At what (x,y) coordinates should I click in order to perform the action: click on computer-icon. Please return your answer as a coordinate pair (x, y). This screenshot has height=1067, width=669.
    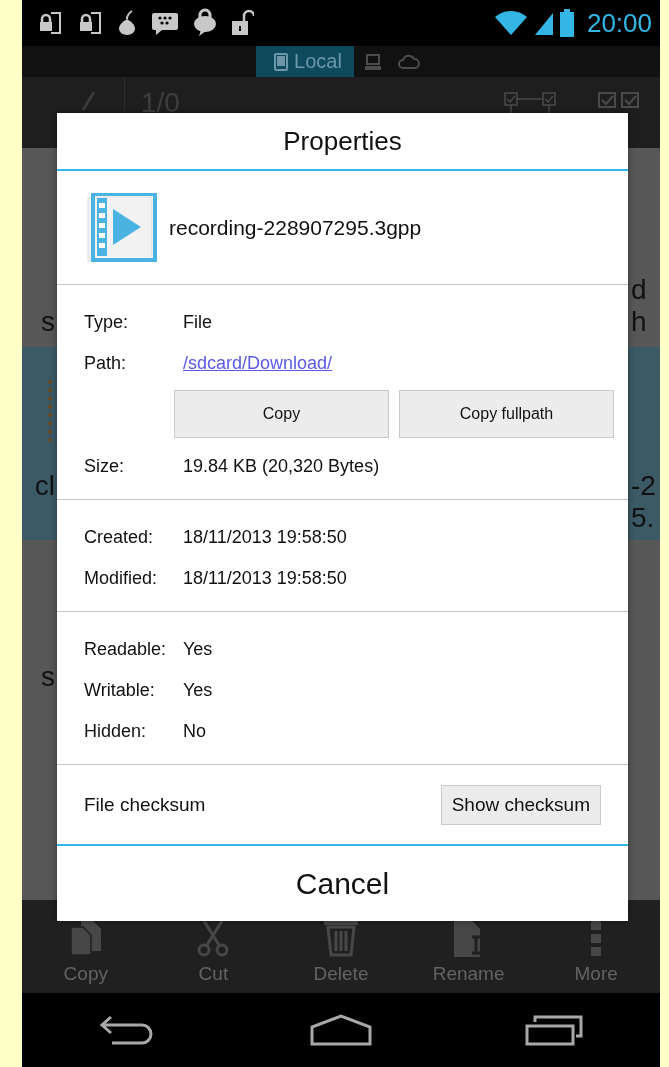
    Looking at the image, I should click on (372, 61).